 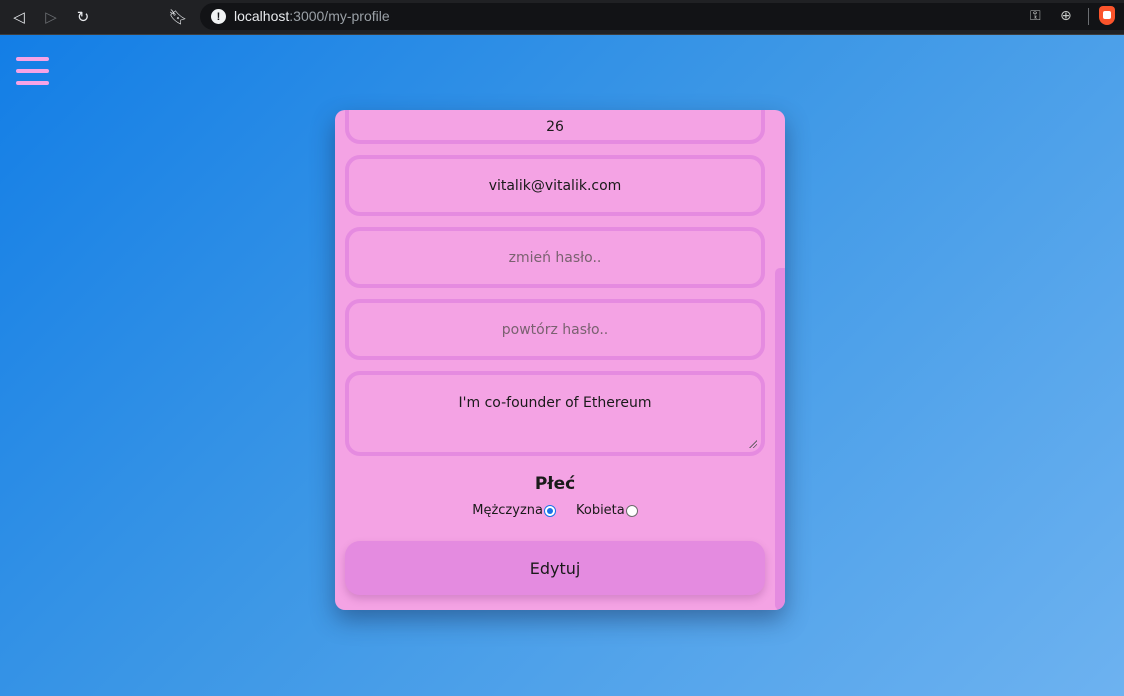 What do you see at coordinates (600, 510) in the screenshot?
I see `gender-label-female: Kobieta` at bounding box center [600, 510].